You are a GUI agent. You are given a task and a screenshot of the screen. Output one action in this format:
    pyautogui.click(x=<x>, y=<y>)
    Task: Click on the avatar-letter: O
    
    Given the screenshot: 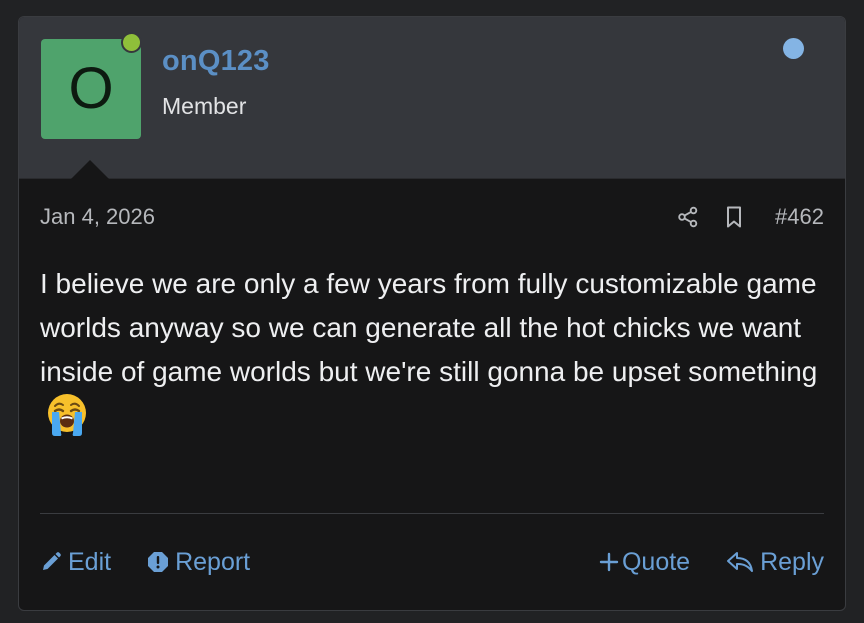 What is the action you would take?
    pyautogui.click(x=91, y=88)
    